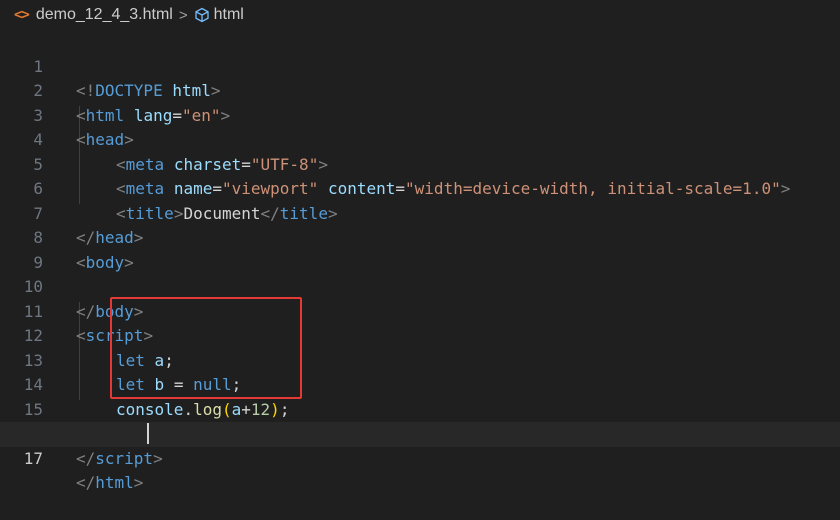 The image size is (840, 520). I want to click on code-line-current: 17 </html>, so click(420, 457).